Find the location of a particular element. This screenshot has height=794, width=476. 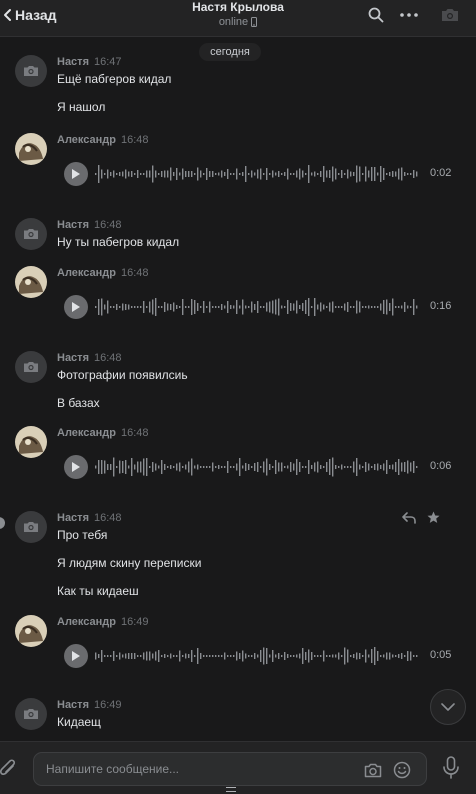

message-text: Как ты кидаеш is located at coordinates (98, 591).